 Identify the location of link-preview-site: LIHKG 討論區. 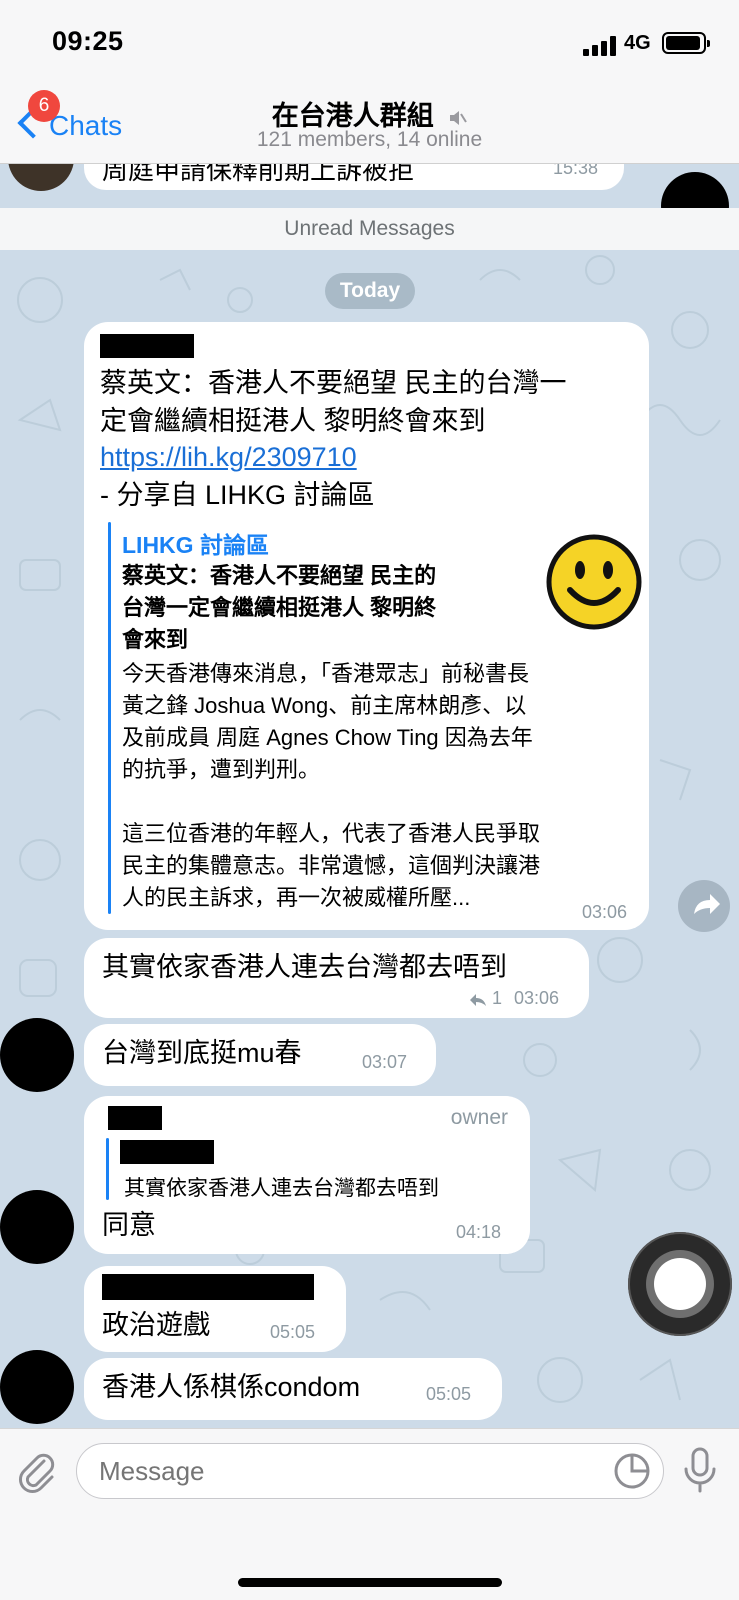
(195, 543).